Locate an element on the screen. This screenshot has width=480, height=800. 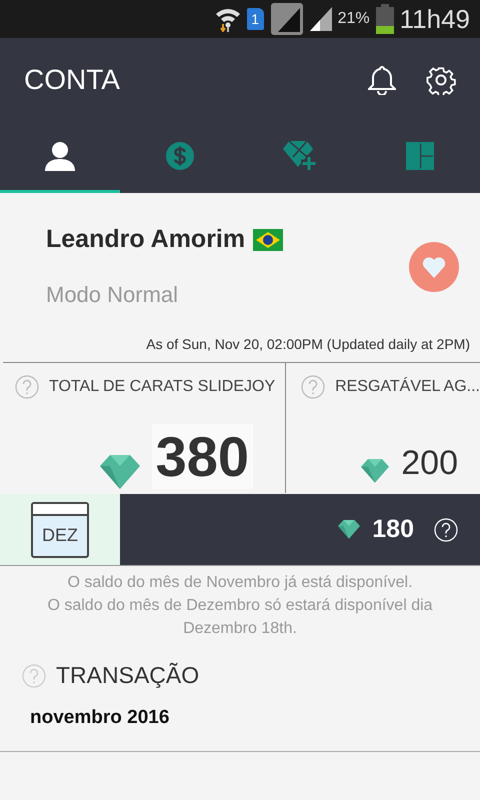
stat-value: 200 is located at coordinates (429, 463).